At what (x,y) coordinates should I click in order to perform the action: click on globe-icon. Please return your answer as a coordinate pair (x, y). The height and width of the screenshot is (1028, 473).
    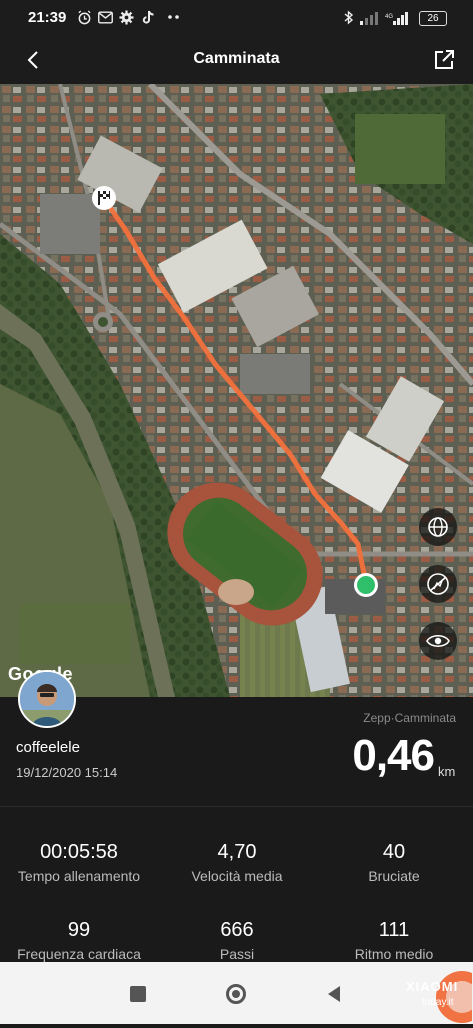
    Looking at the image, I should click on (438, 527).